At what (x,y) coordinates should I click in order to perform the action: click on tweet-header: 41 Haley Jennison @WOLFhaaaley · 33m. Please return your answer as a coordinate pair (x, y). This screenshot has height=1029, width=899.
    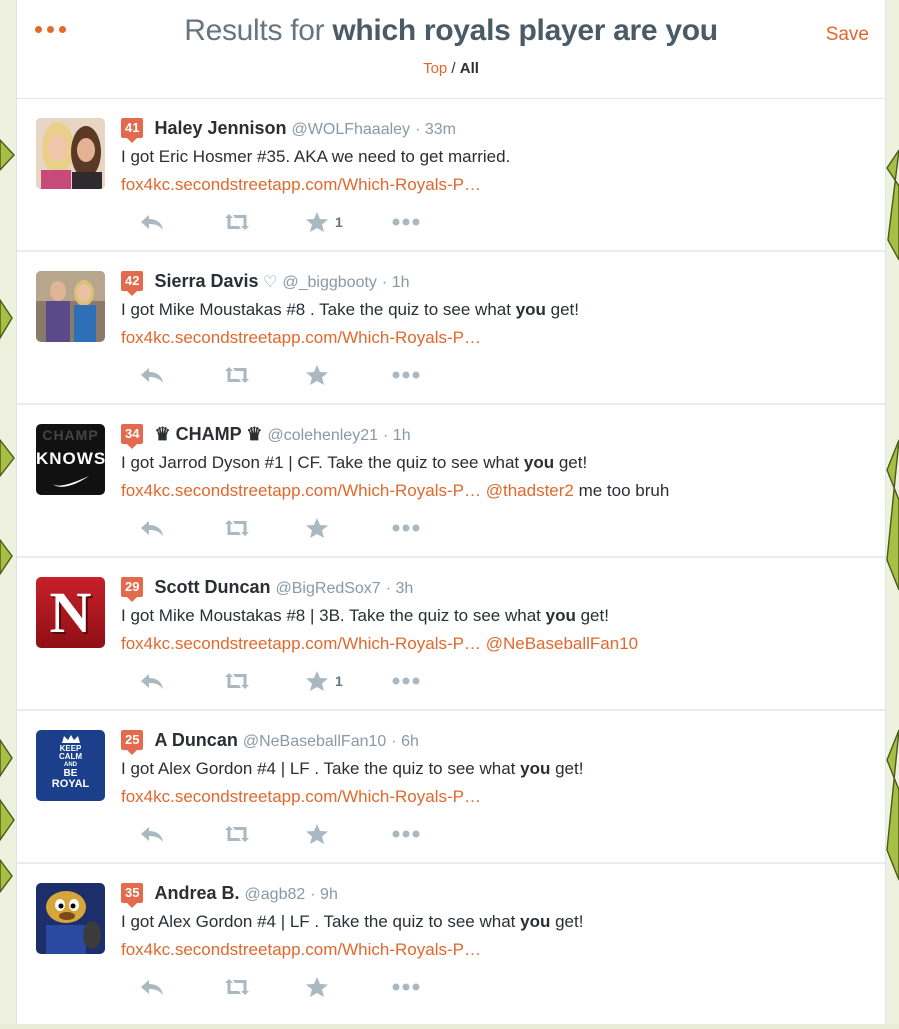
    Looking at the image, I should click on (498, 129).